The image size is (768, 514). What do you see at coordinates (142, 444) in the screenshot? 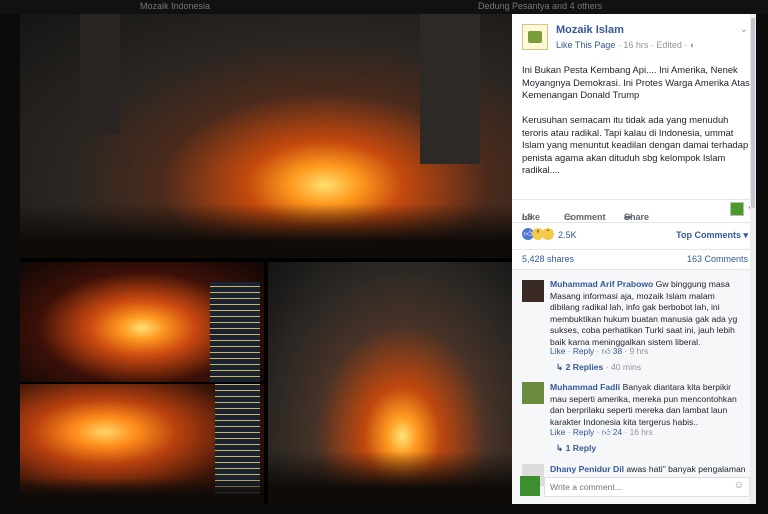
I see `photo-city-fire` at bounding box center [142, 444].